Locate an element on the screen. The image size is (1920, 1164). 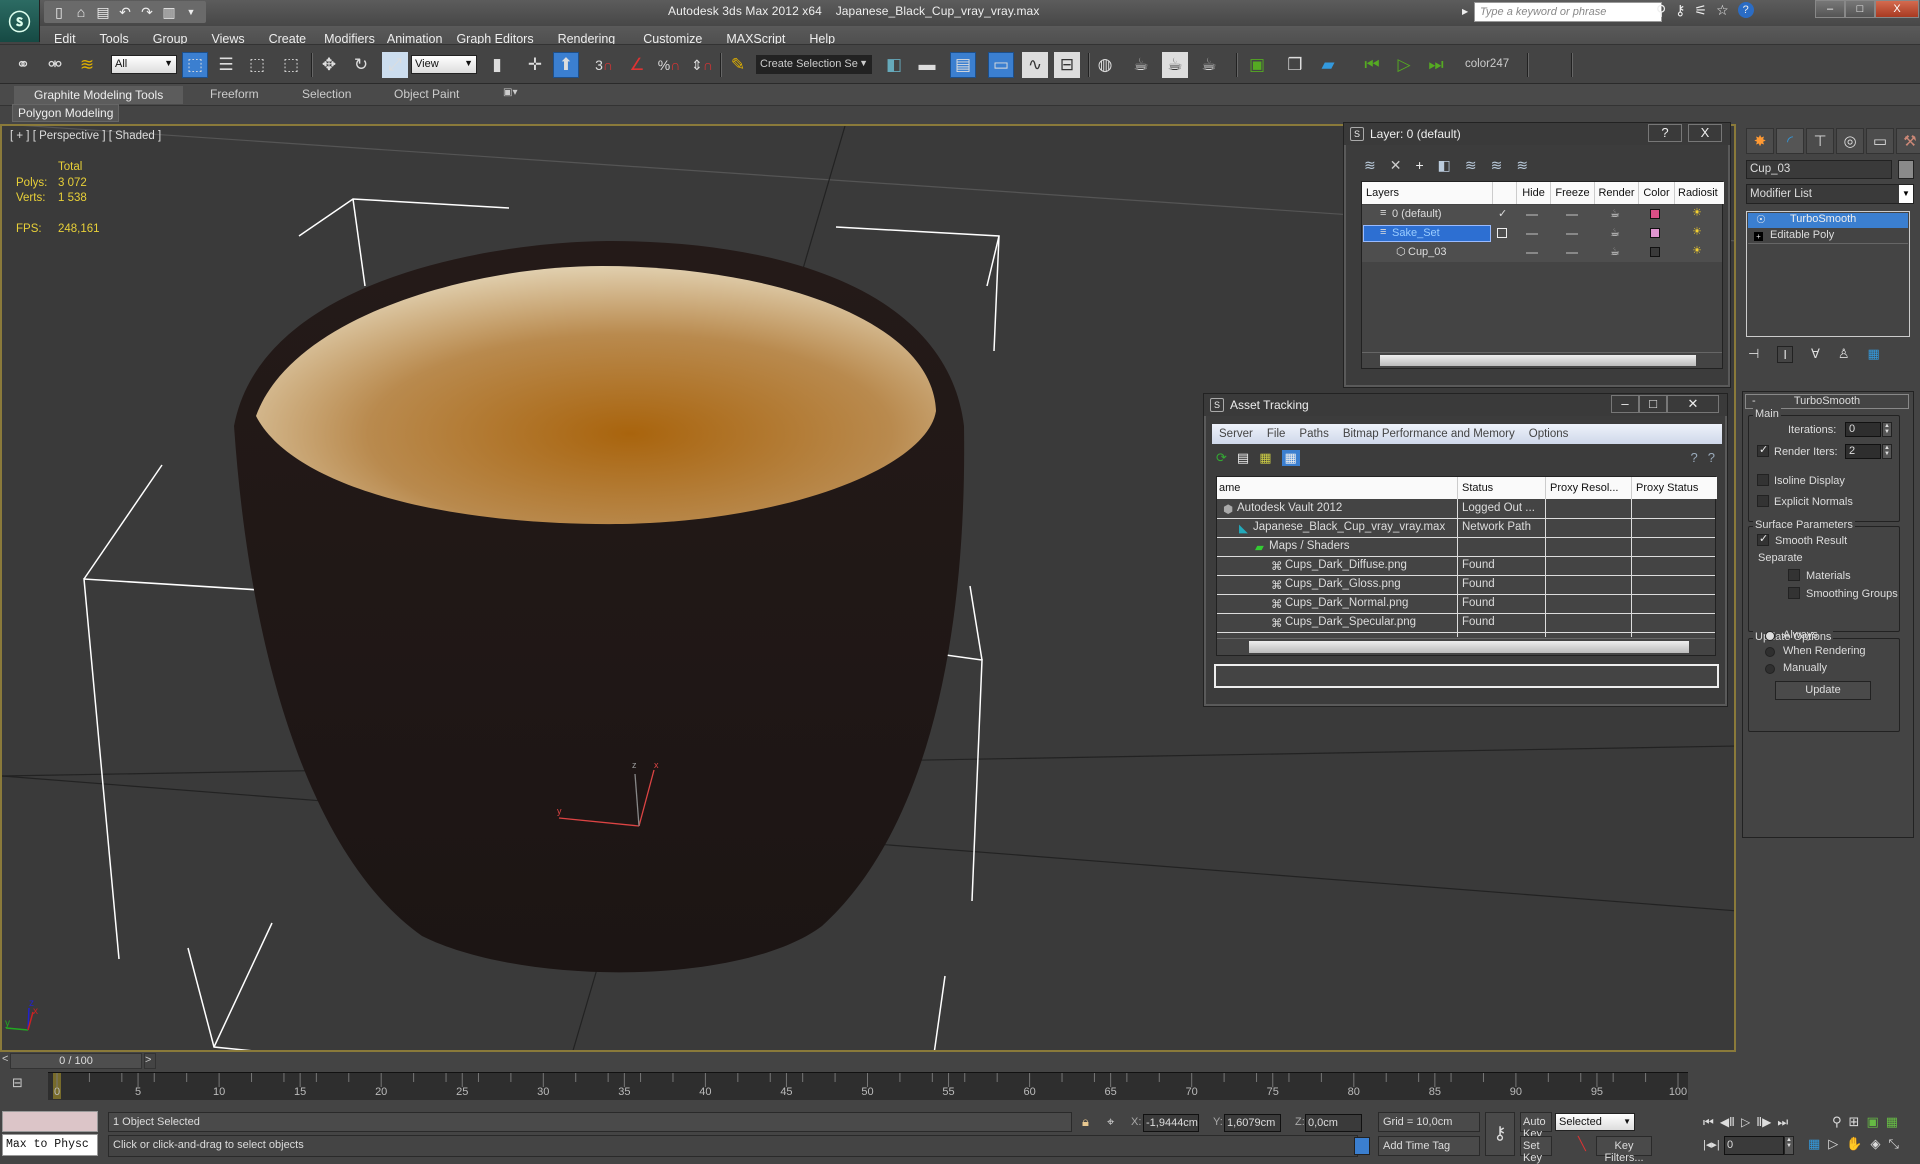
col-active is located at coordinates (1504, 193).